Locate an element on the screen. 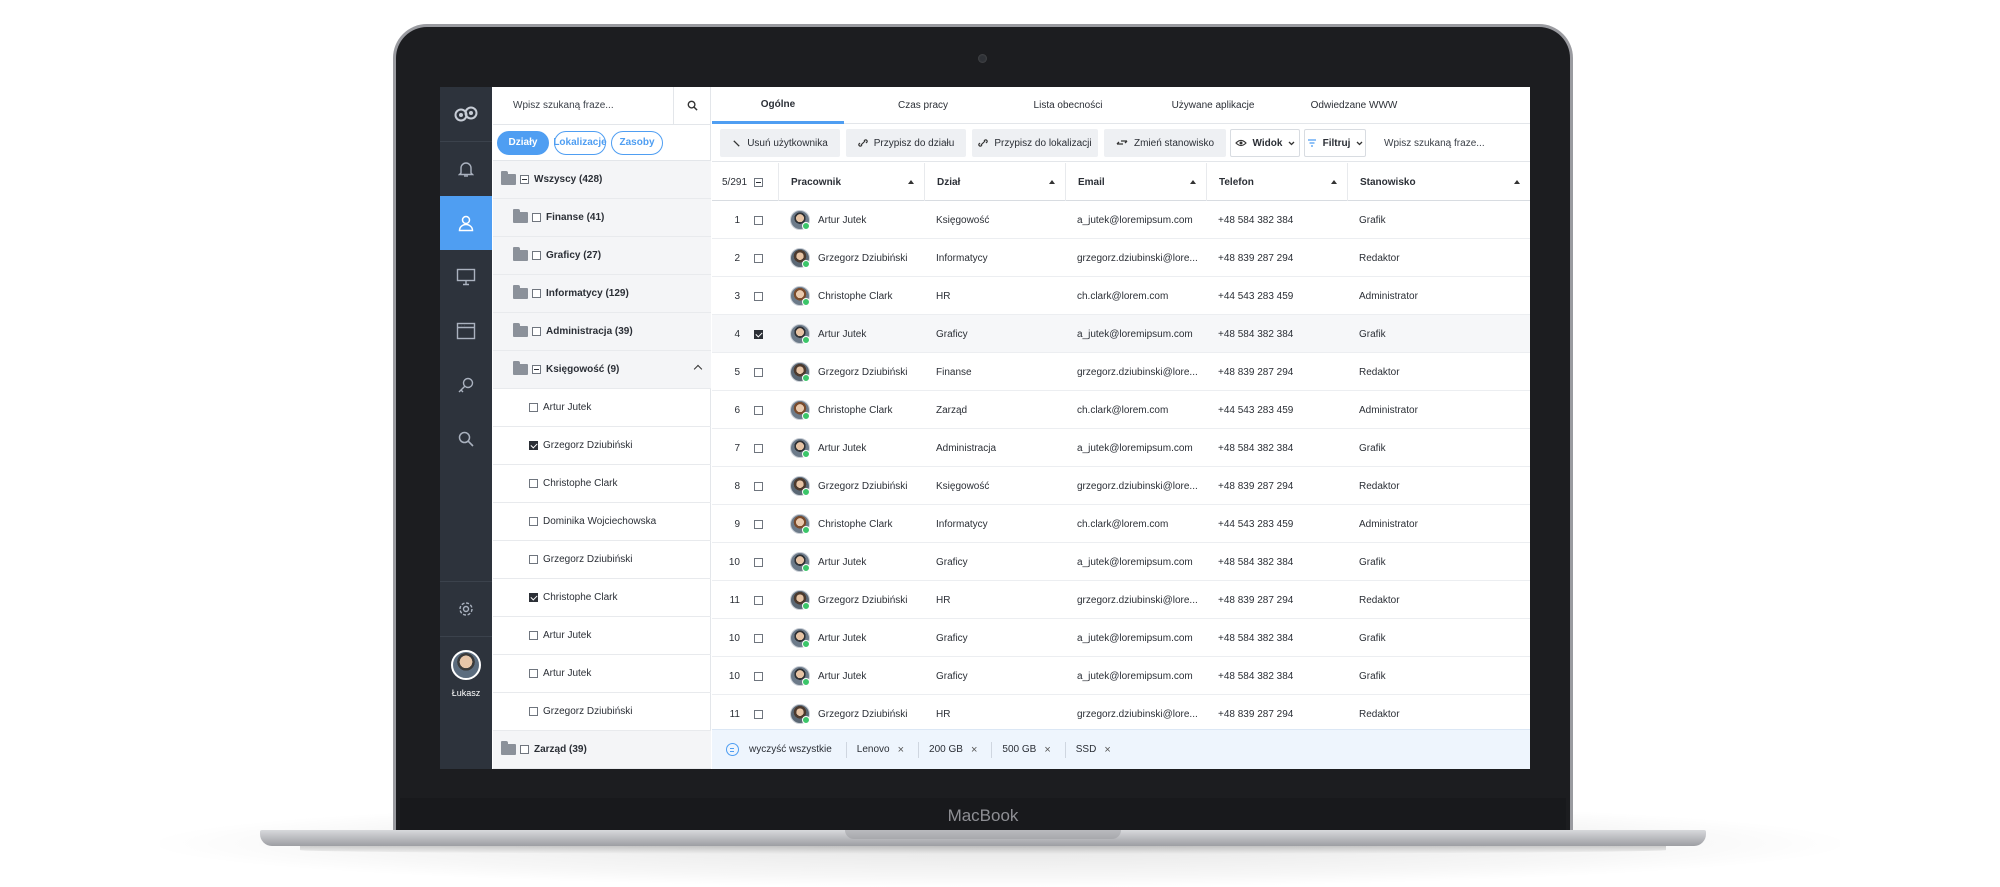  filter-tab-departments: Działy is located at coordinates (523, 142).